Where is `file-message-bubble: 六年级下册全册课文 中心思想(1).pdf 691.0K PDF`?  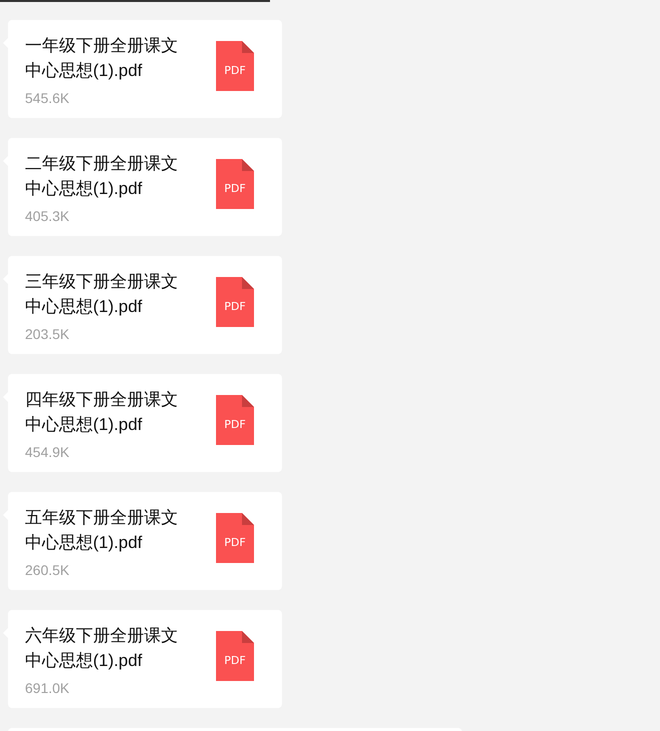 file-message-bubble: 六年级下册全册课文 中心思想(1).pdf 691.0K PDF is located at coordinates (145, 659).